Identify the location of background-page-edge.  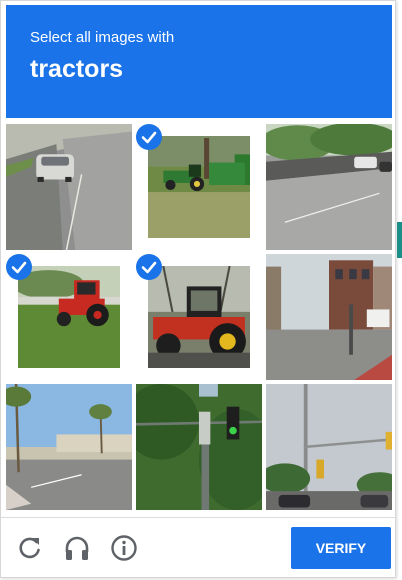
(399, 240).